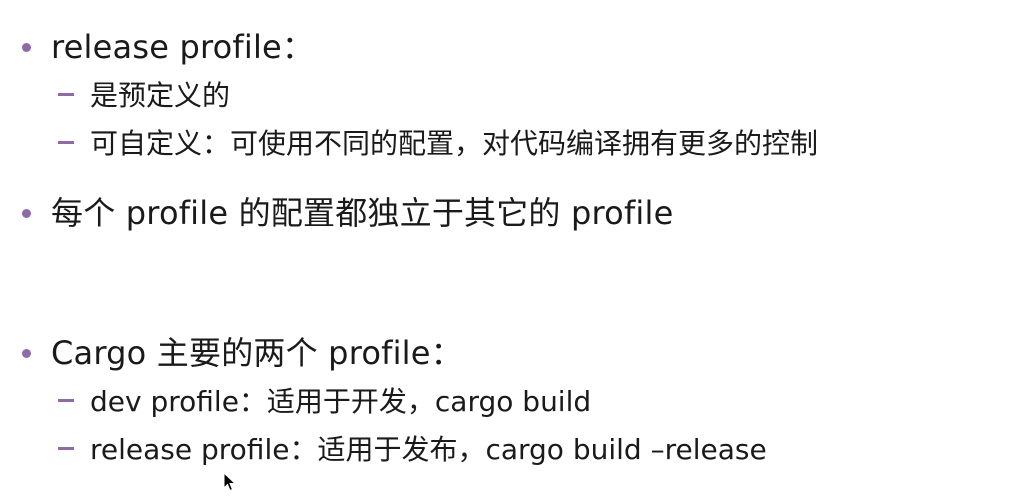 The width and height of the screenshot is (1016, 498). I want to click on sub-item: dev profile：适用于开发，cargo build, so click(324, 400).